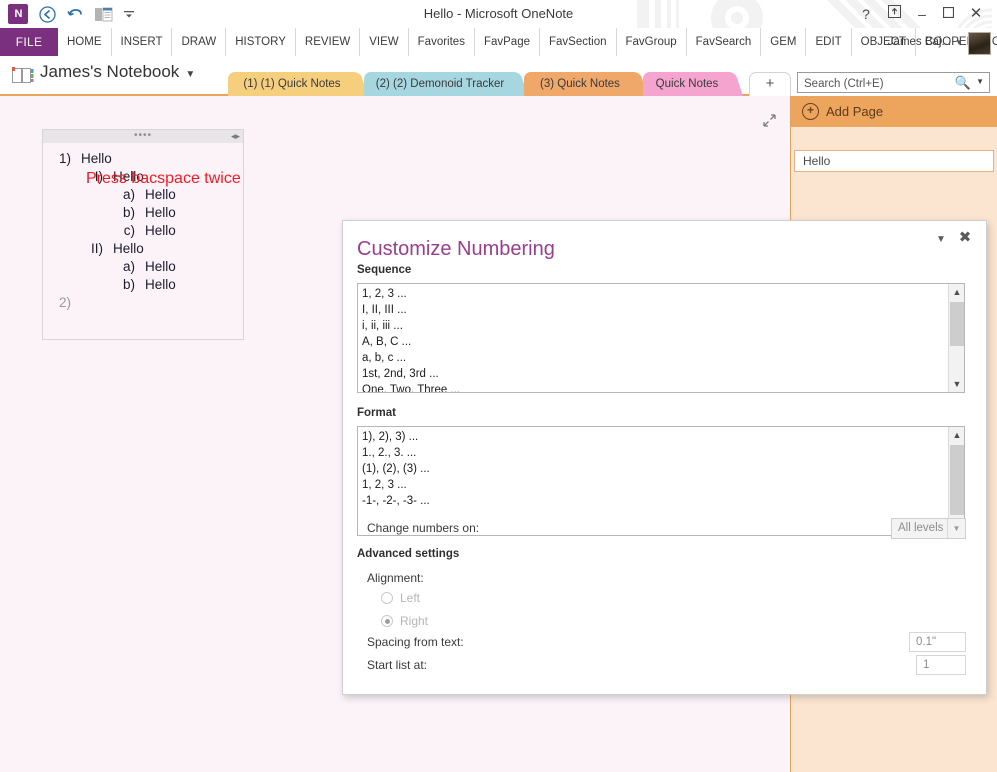 This screenshot has width=997, height=772. What do you see at coordinates (143, 136) in the screenshot?
I see `note-drag-handle: •••• ◂▸` at bounding box center [143, 136].